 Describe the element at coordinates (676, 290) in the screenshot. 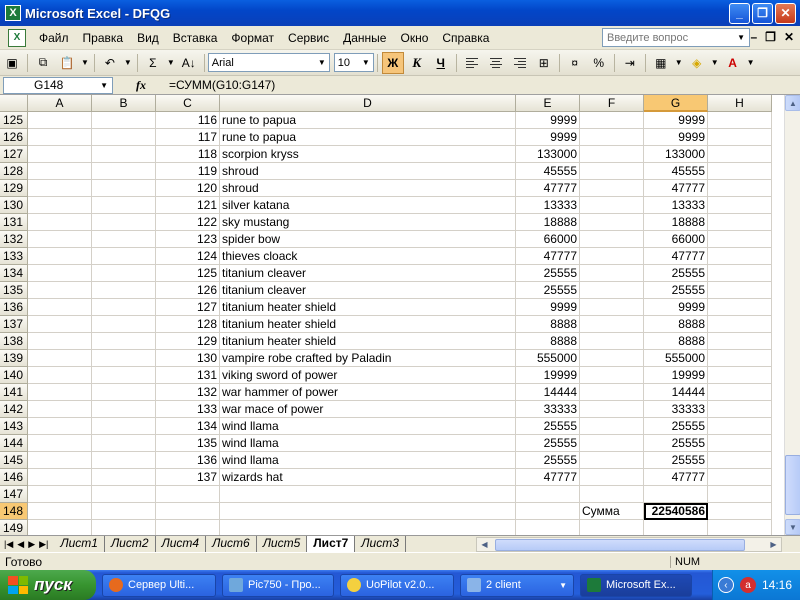

I see `cell-g: 25555` at that location.